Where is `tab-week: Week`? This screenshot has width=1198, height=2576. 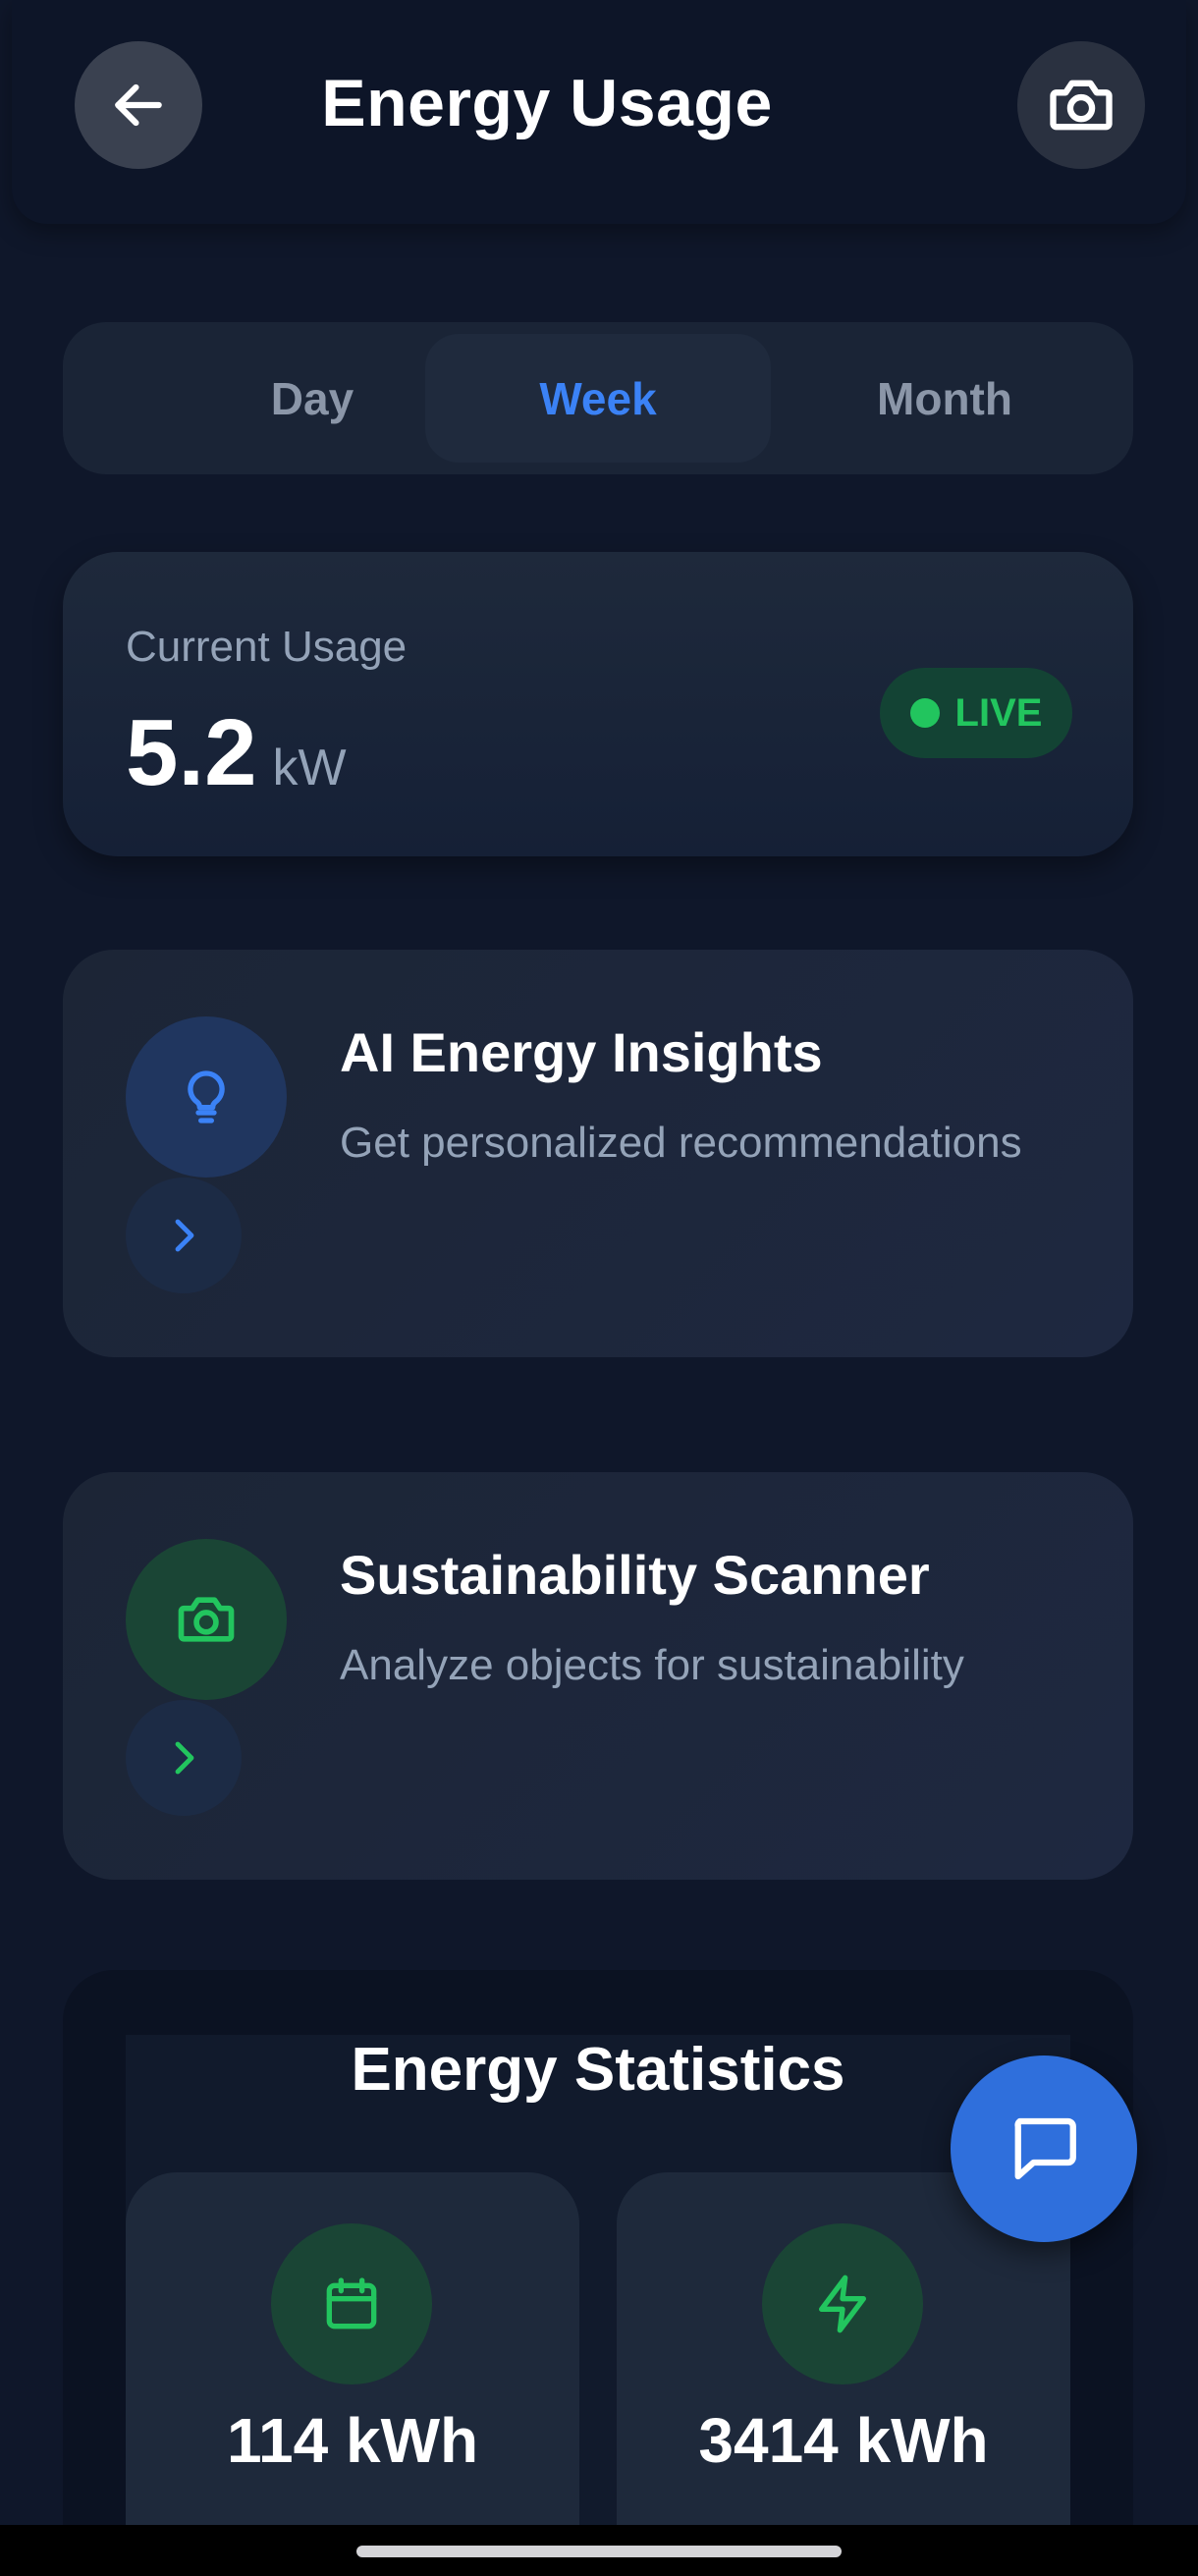
tab-week: Week is located at coordinates (598, 399).